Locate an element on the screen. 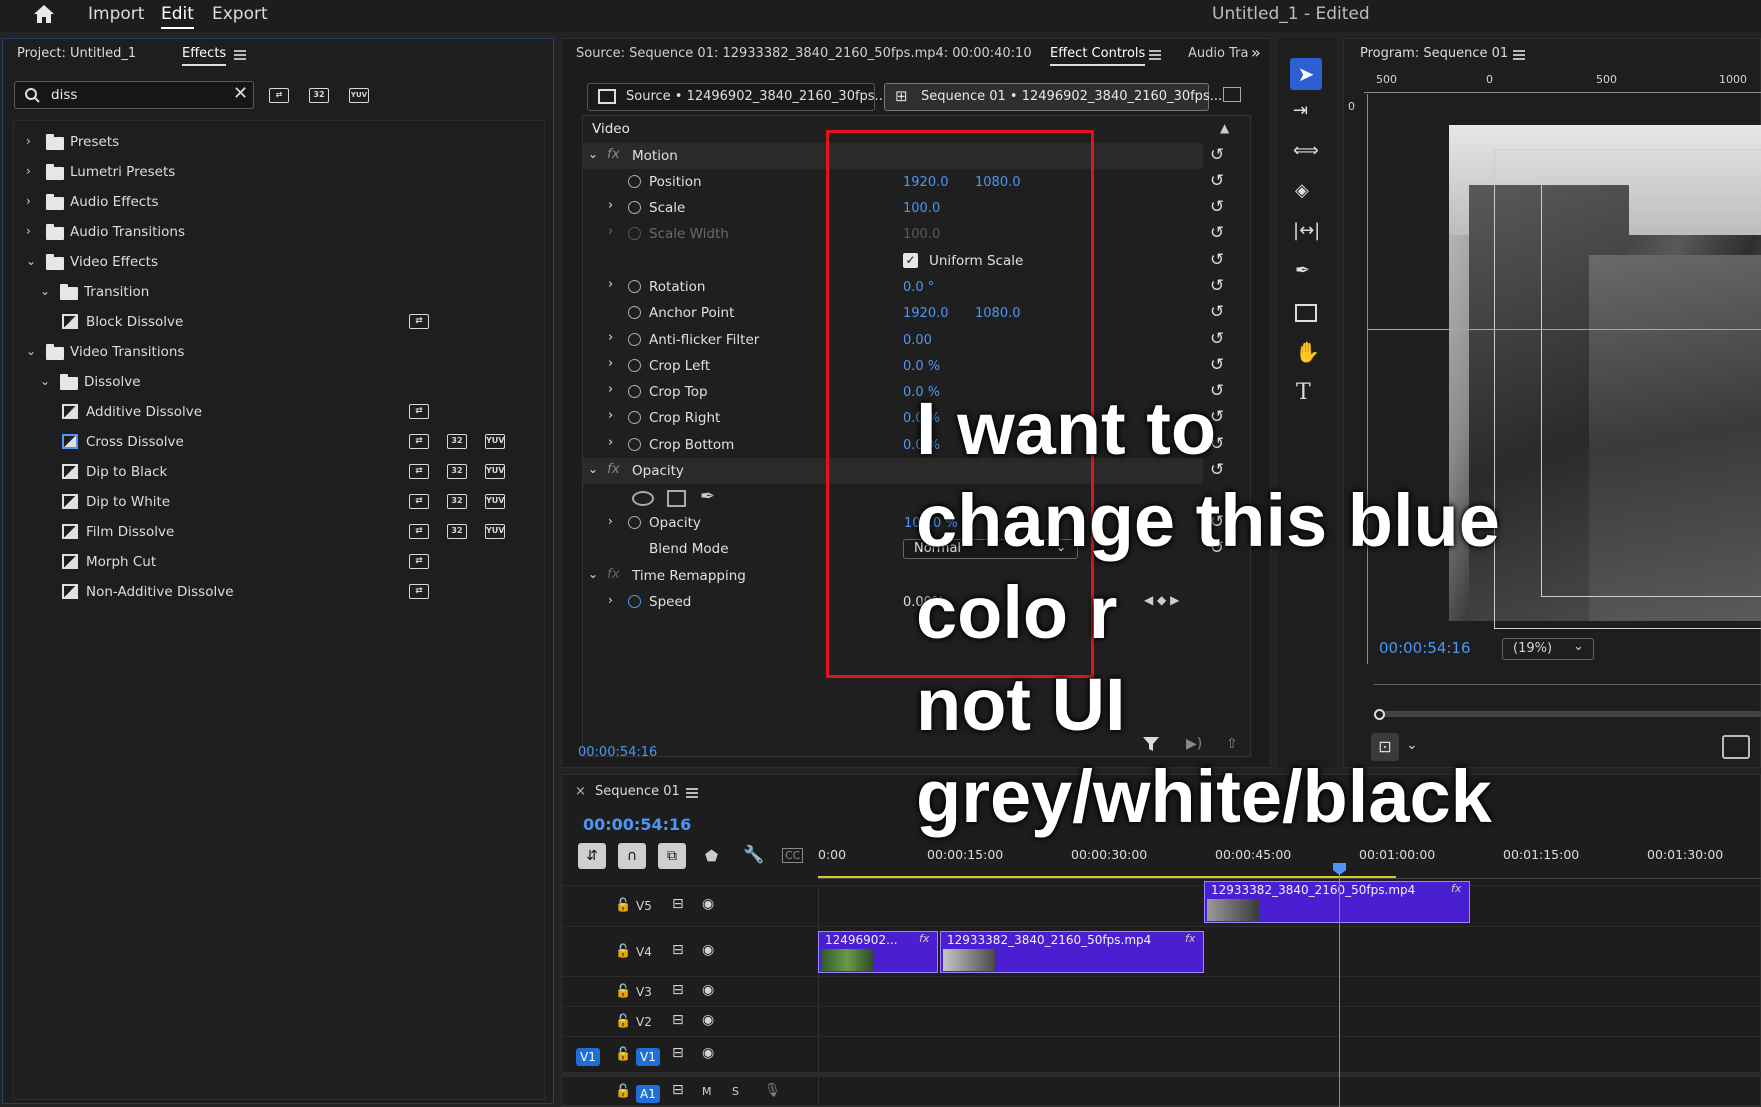  tree-item: ⌄ Video Effects is located at coordinates (274, 262).